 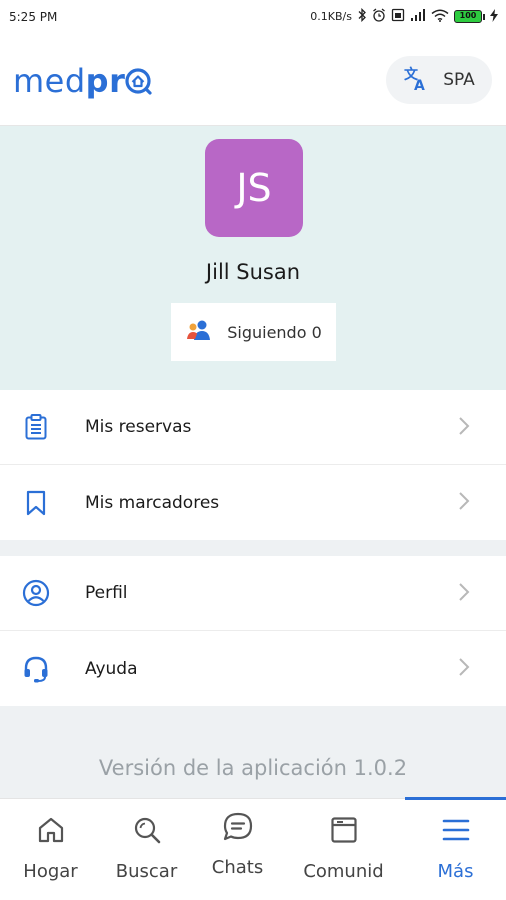 What do you see at coordinates (254, 188) in the screenshot?
I see `avatar: JS` at bounding box center [254, 188].